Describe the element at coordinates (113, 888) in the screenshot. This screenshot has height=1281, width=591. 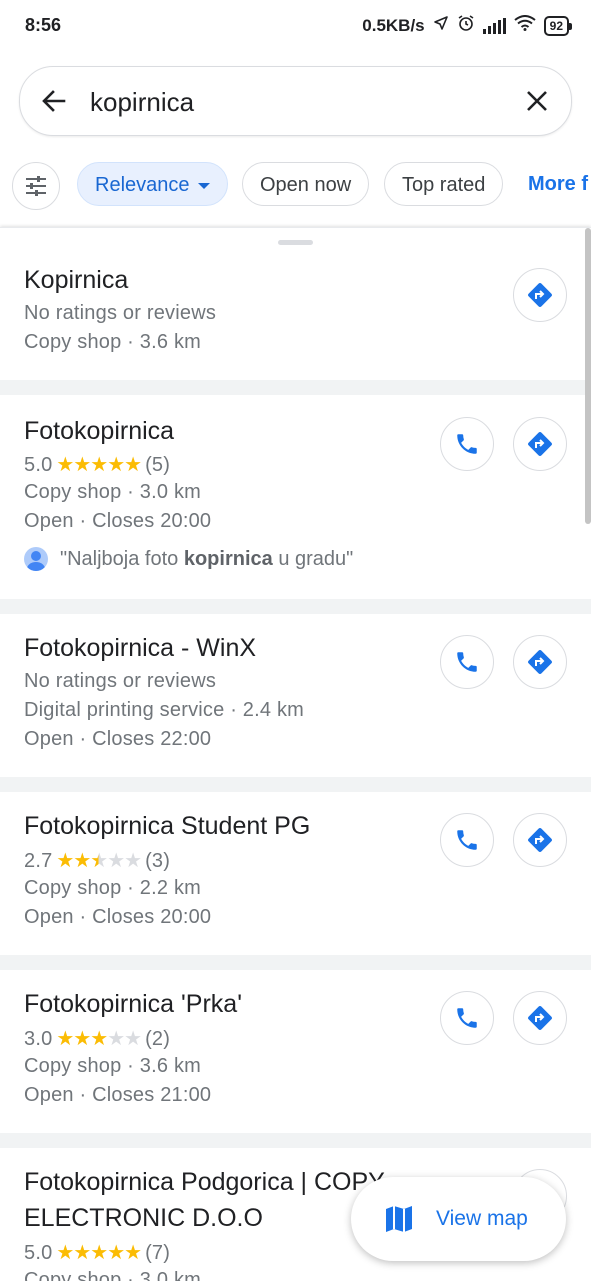
I see `category-distance: Copy shop · 2.2 km` at that location.